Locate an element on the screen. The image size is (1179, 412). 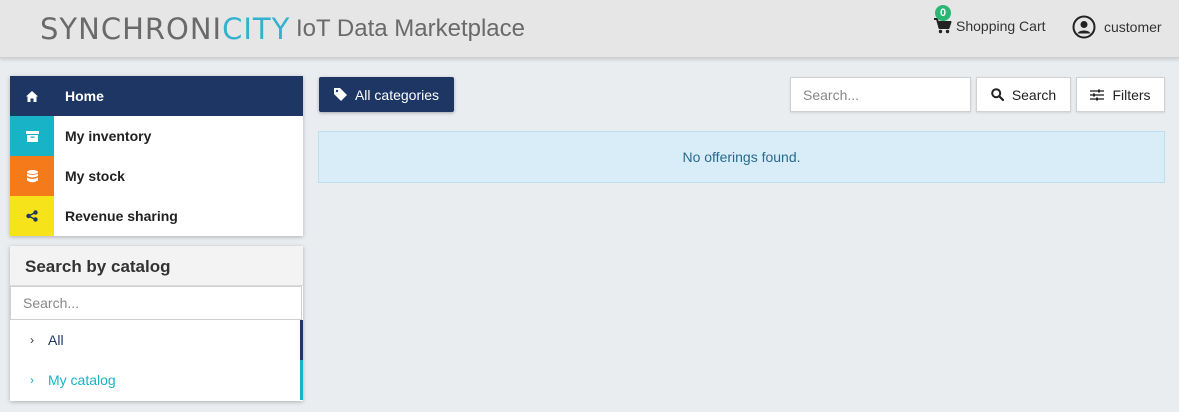
shopping-cart-link: 0 Shopping Cart is located at coordinates (989, 20).